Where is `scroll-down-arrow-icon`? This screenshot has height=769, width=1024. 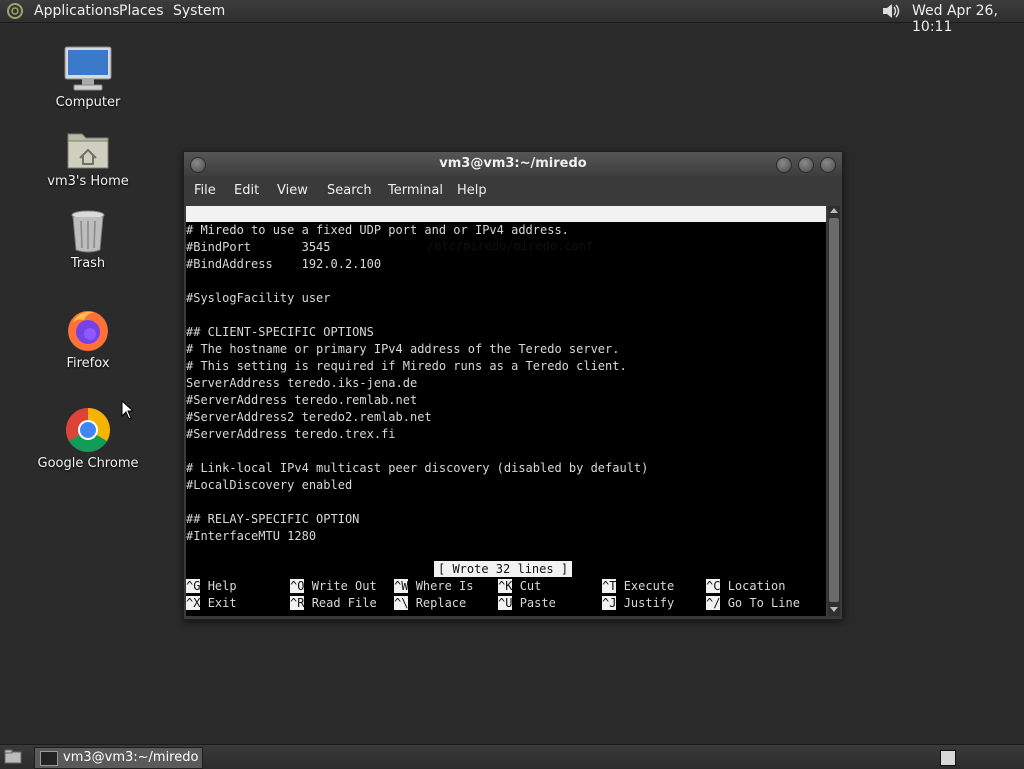 scroll-down-arrow-icon is located at coordinates (834, 609).